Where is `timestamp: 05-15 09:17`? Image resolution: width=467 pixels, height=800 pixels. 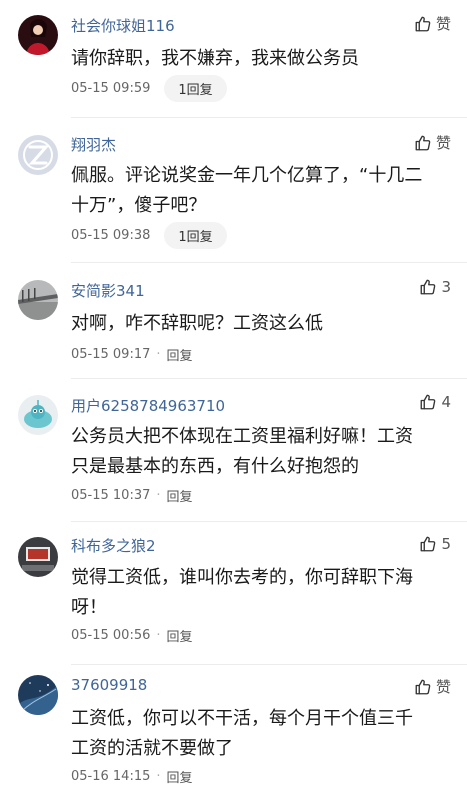 timestamp: 05-15 09:17 is located at coordinates (111, 354).